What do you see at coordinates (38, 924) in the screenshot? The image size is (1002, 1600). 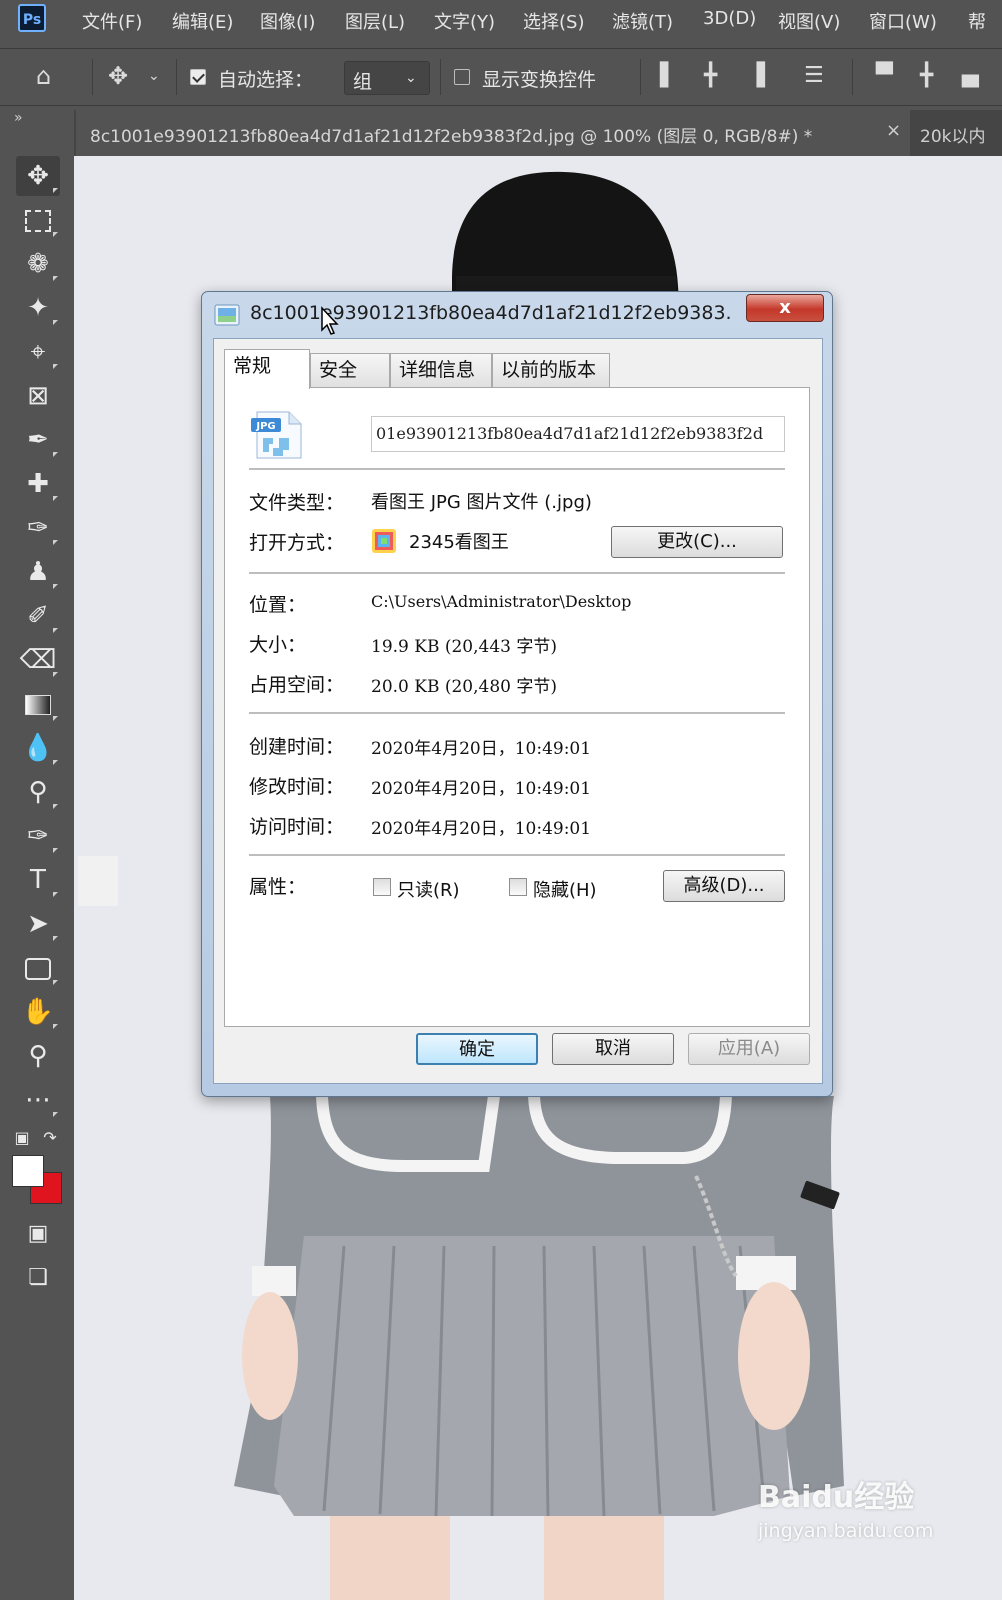 I see `path-selection-tool-icon: ➤` at bounding box center [38, 924].